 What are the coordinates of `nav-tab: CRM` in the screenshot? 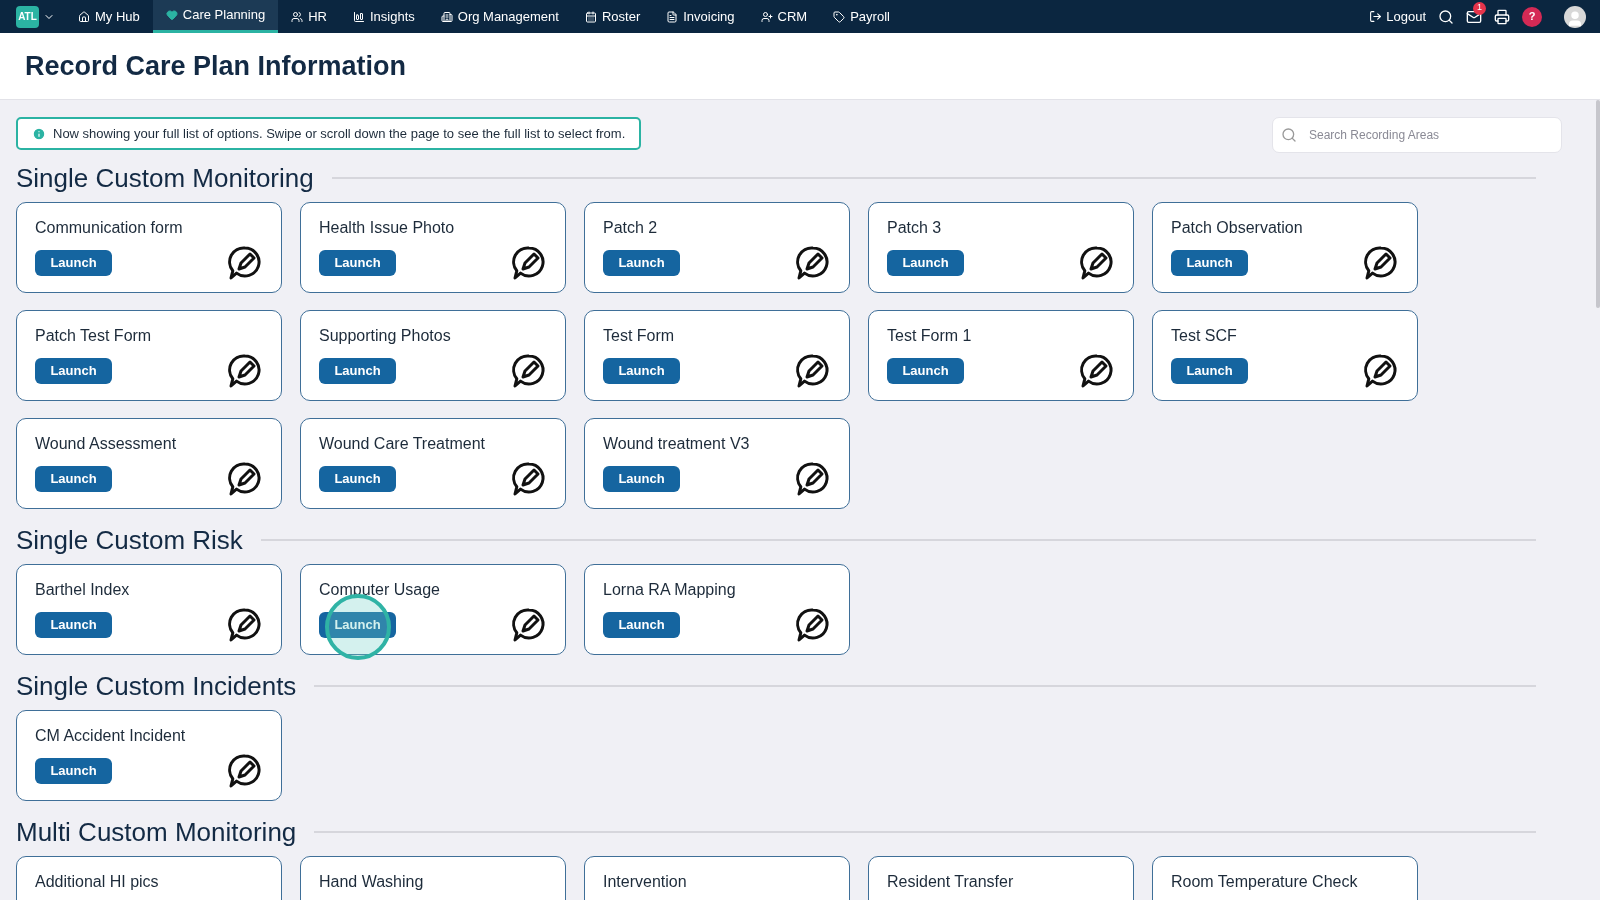 It's located at (784, 16).